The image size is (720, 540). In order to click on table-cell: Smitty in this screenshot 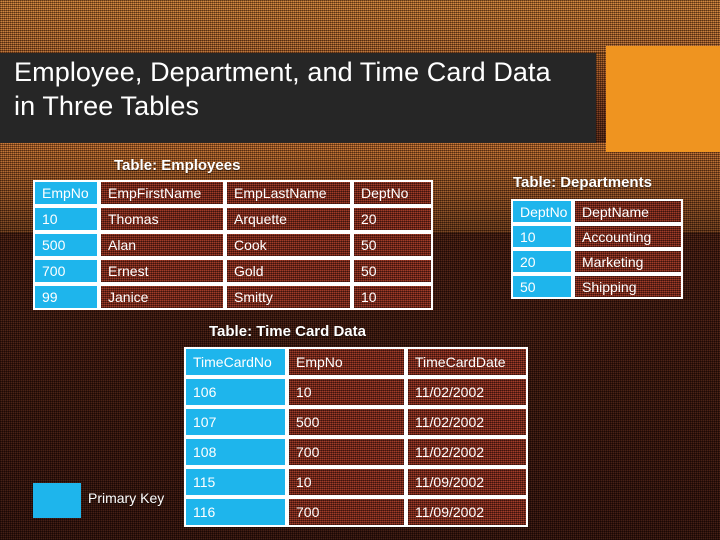, I will do `click(288, 297)`.